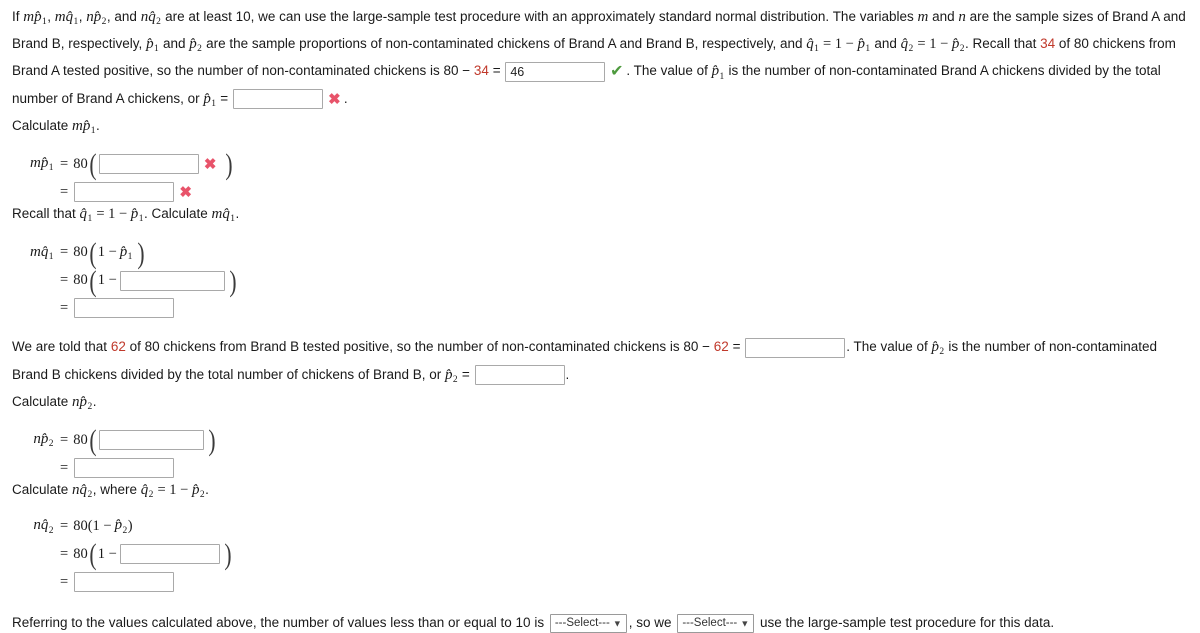  I want to click on calc-nq2-heading-pre: Calculate, so click(42, 490).